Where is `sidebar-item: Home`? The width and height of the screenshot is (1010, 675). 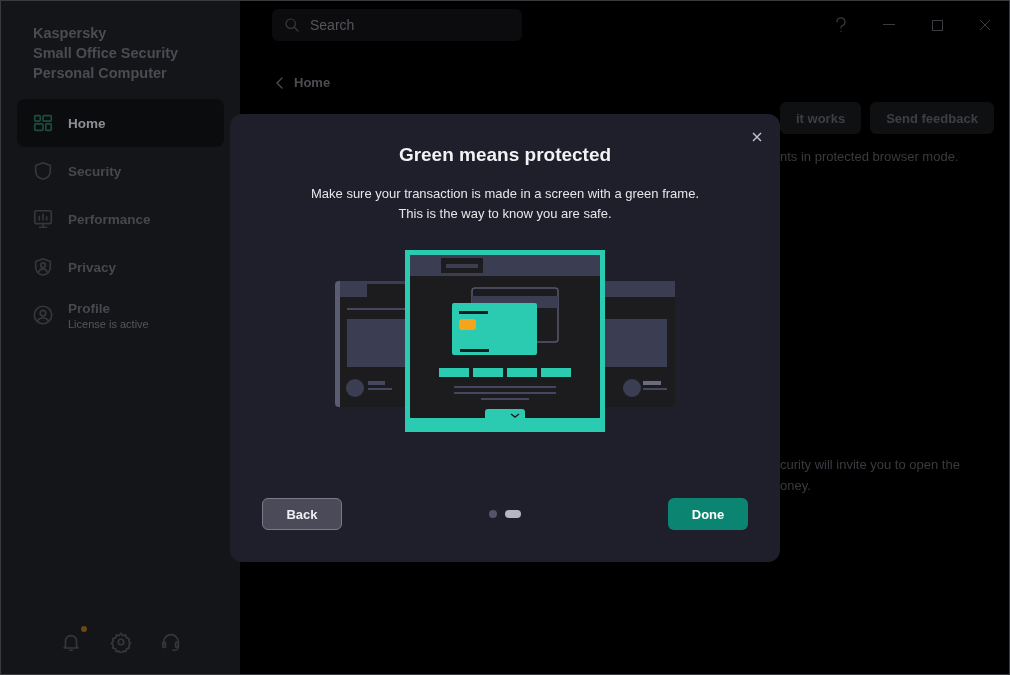
sidebar-item: Home is located at coordinates (120, 123).